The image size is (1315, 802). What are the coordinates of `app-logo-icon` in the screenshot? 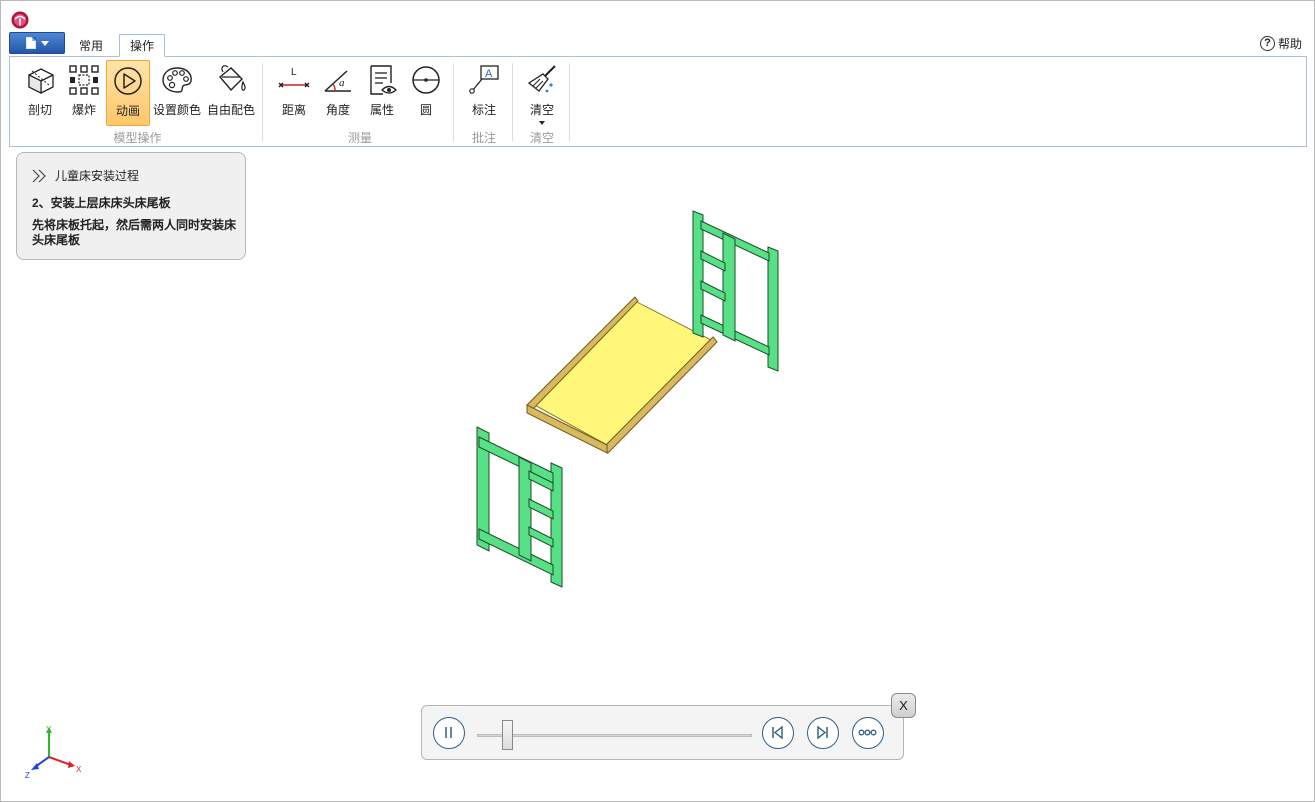 It's located at (20, 20).